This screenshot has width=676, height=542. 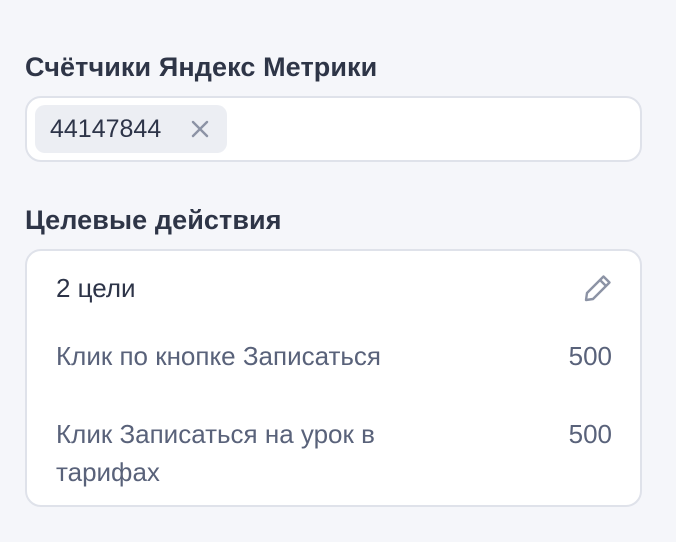 What do you see at coordinates (153, 220) in the screenshot?
I see `target-actions-label: Целевые действия` at bounding box center [153, 220].